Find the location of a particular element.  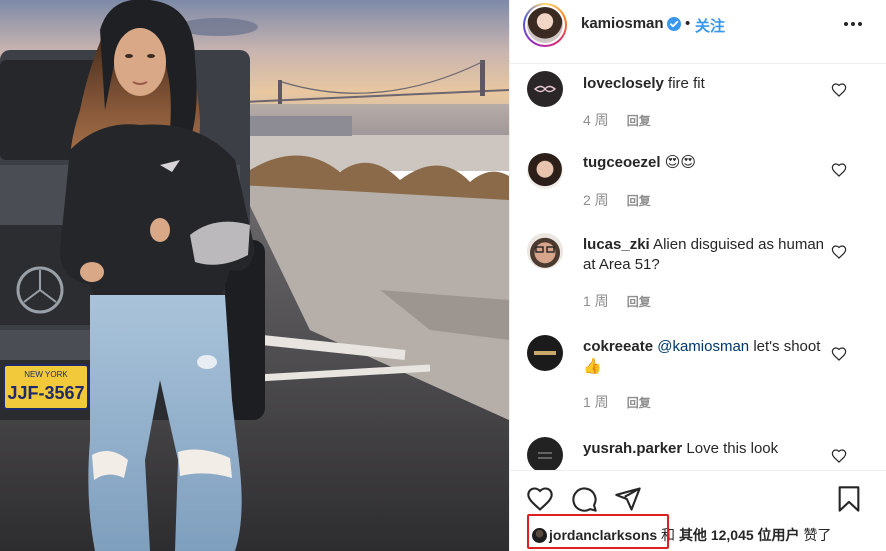

heart-icon is located at coordinates (540, 499).